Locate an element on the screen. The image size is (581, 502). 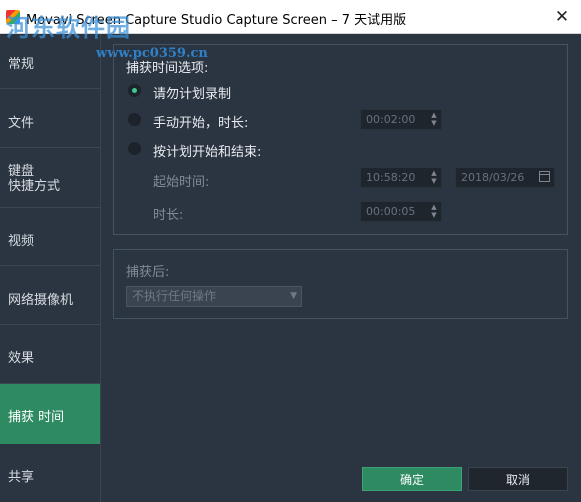
chevron-down-icon: ▼ is located at coordinates (293, 296).